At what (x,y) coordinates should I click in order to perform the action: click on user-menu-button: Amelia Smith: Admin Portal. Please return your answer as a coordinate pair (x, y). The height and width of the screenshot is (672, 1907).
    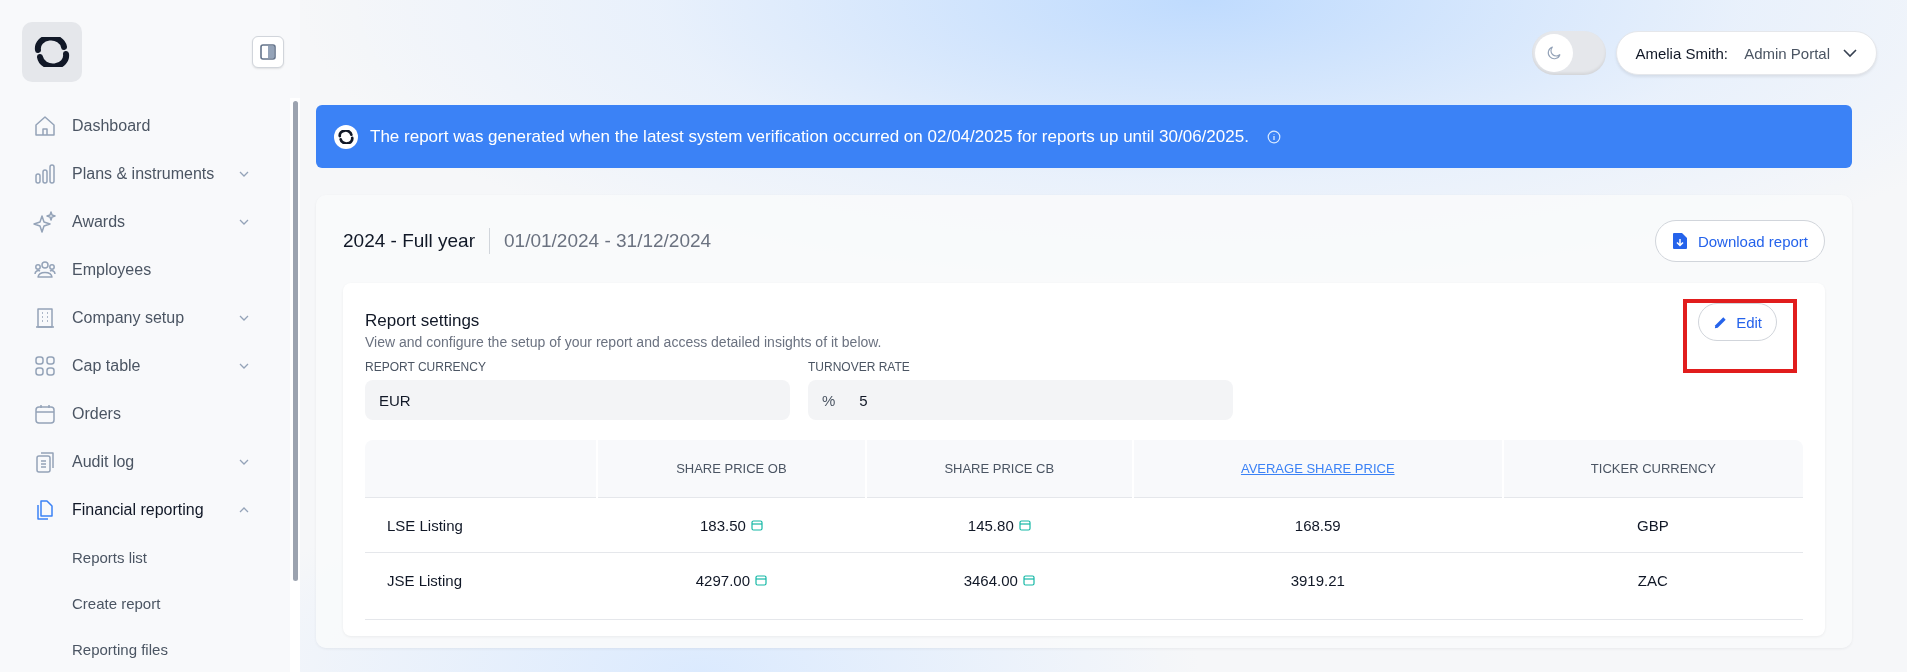
    Looking at the image, I should click on (1746, 53).